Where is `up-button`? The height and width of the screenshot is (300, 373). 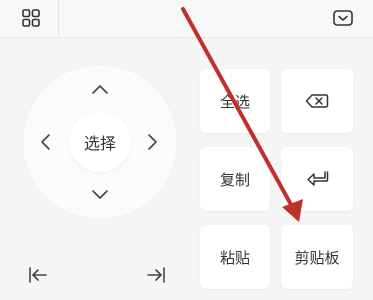
up-button is located at coordinates (100, 89).